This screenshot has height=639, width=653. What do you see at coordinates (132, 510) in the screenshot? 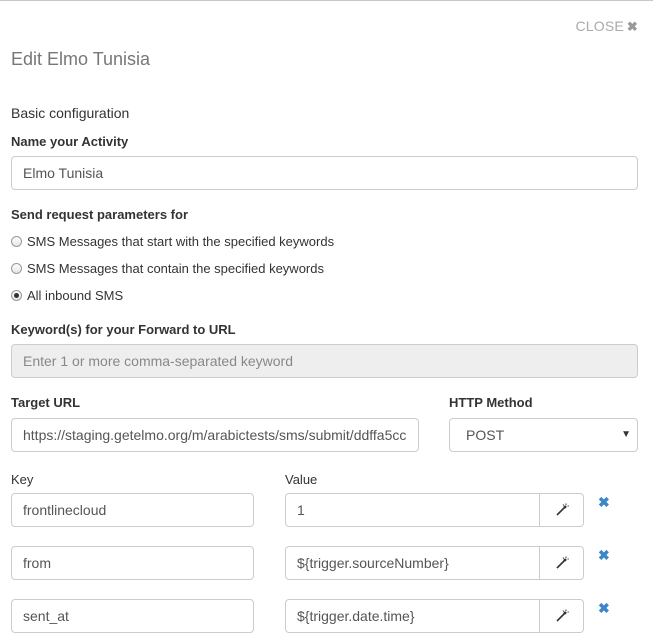
I see `param-key-input: frontlinecloud` at bounding box center [132, 510].